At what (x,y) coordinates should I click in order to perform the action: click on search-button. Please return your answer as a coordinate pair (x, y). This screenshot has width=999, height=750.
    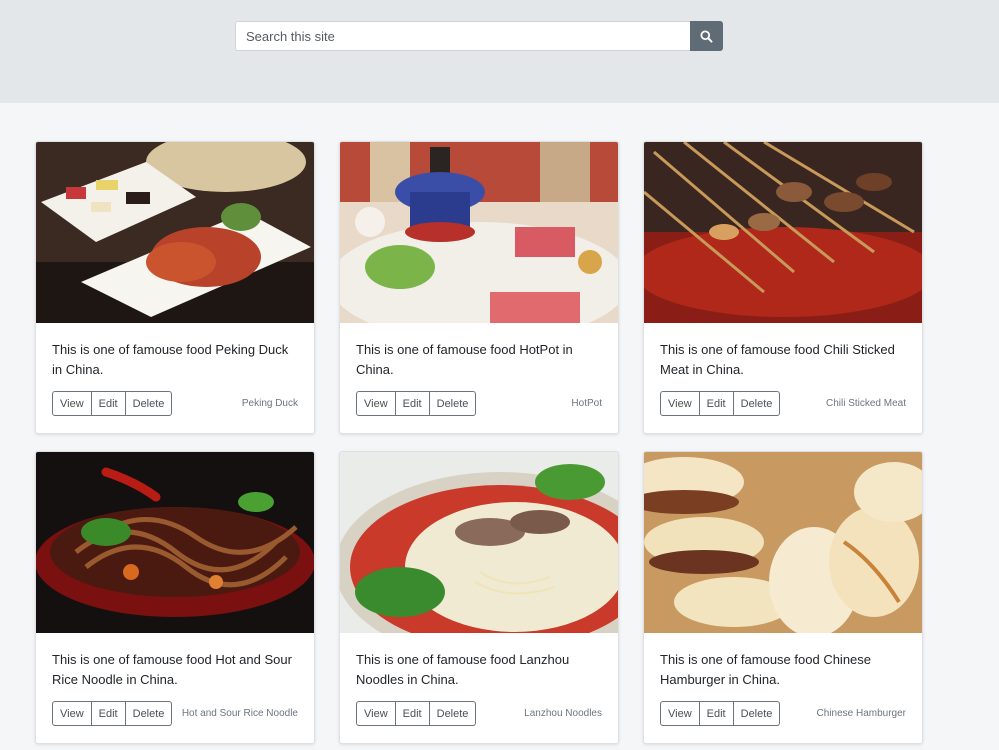
    Looking at the image, I should click on (706, 36).